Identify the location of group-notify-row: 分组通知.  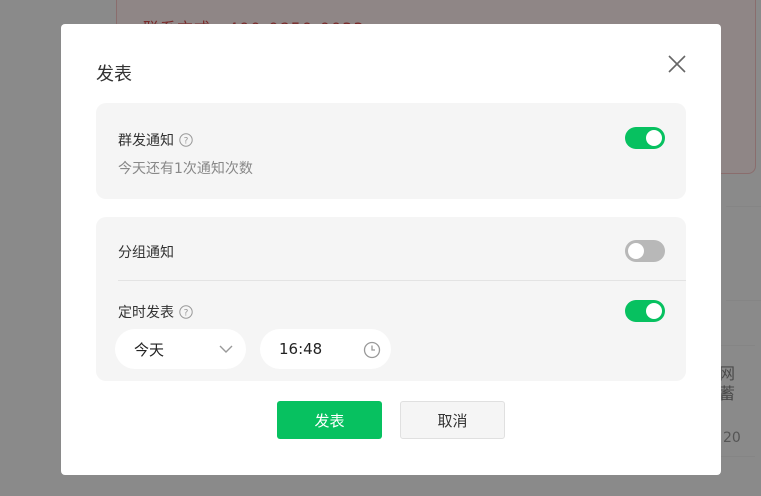
(146, 252).